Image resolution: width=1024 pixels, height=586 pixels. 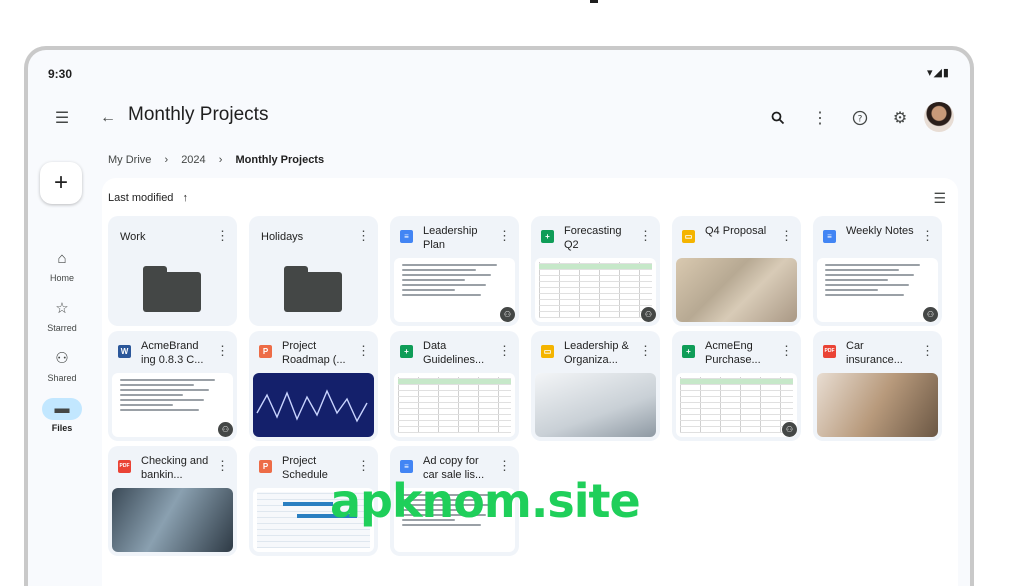 I want to click on file-name: Weekly Notes, so click(x=880, y=231).